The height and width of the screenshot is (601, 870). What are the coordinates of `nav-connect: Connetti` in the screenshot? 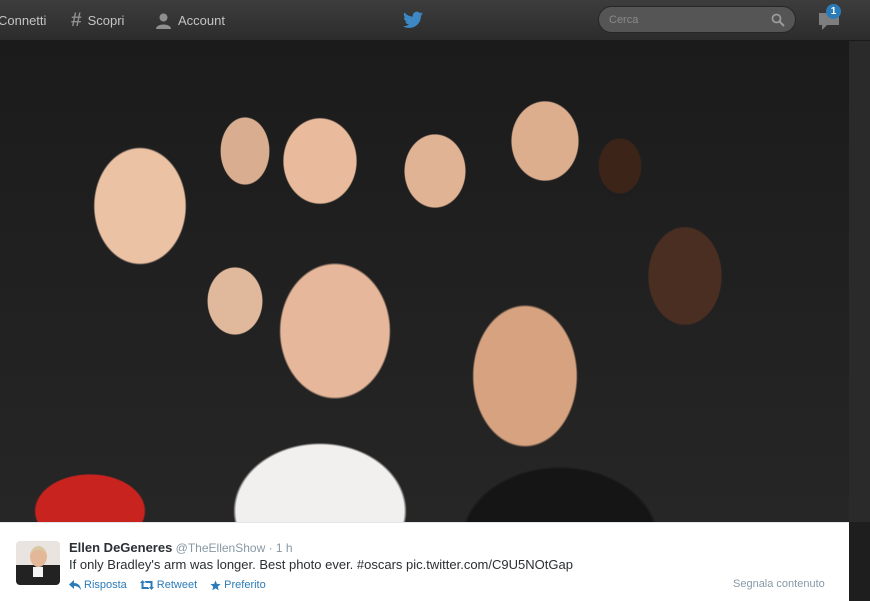 It's located at (23, 20).